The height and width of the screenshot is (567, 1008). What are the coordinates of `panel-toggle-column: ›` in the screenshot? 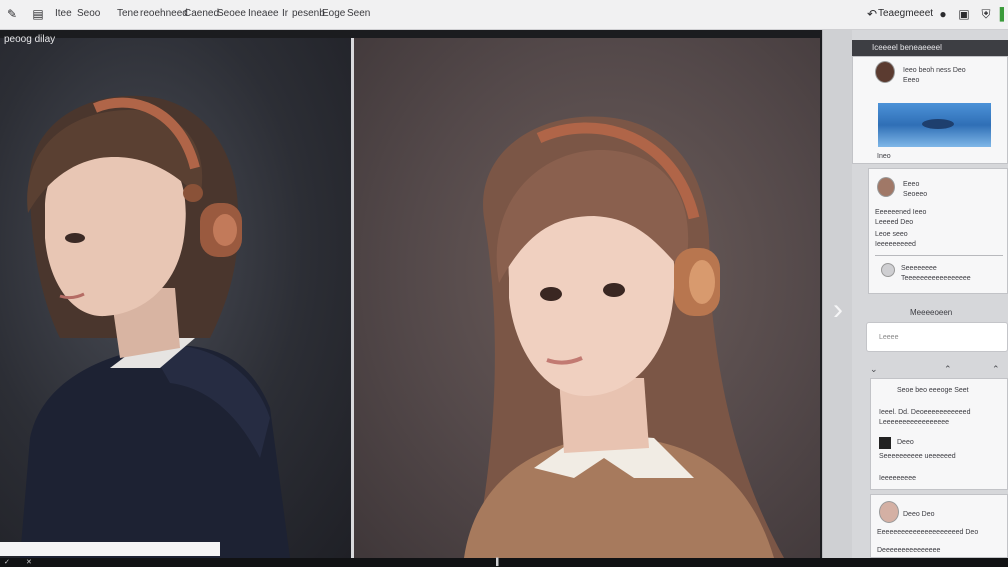 It's located at (837, 294).